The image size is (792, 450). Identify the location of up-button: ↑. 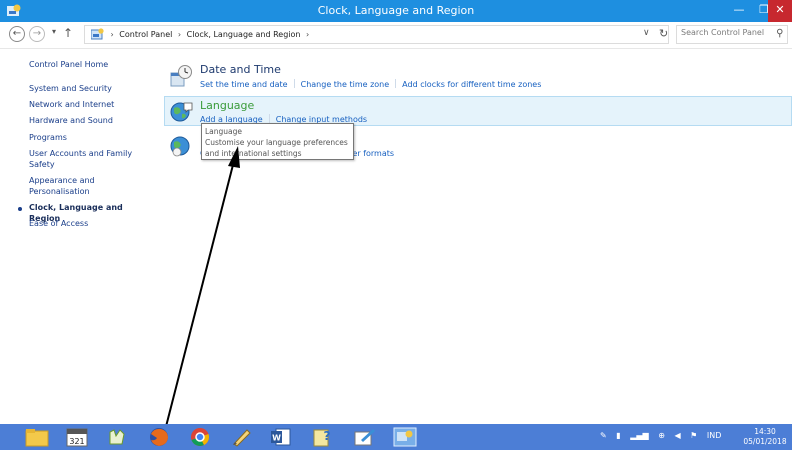
(68, 33).